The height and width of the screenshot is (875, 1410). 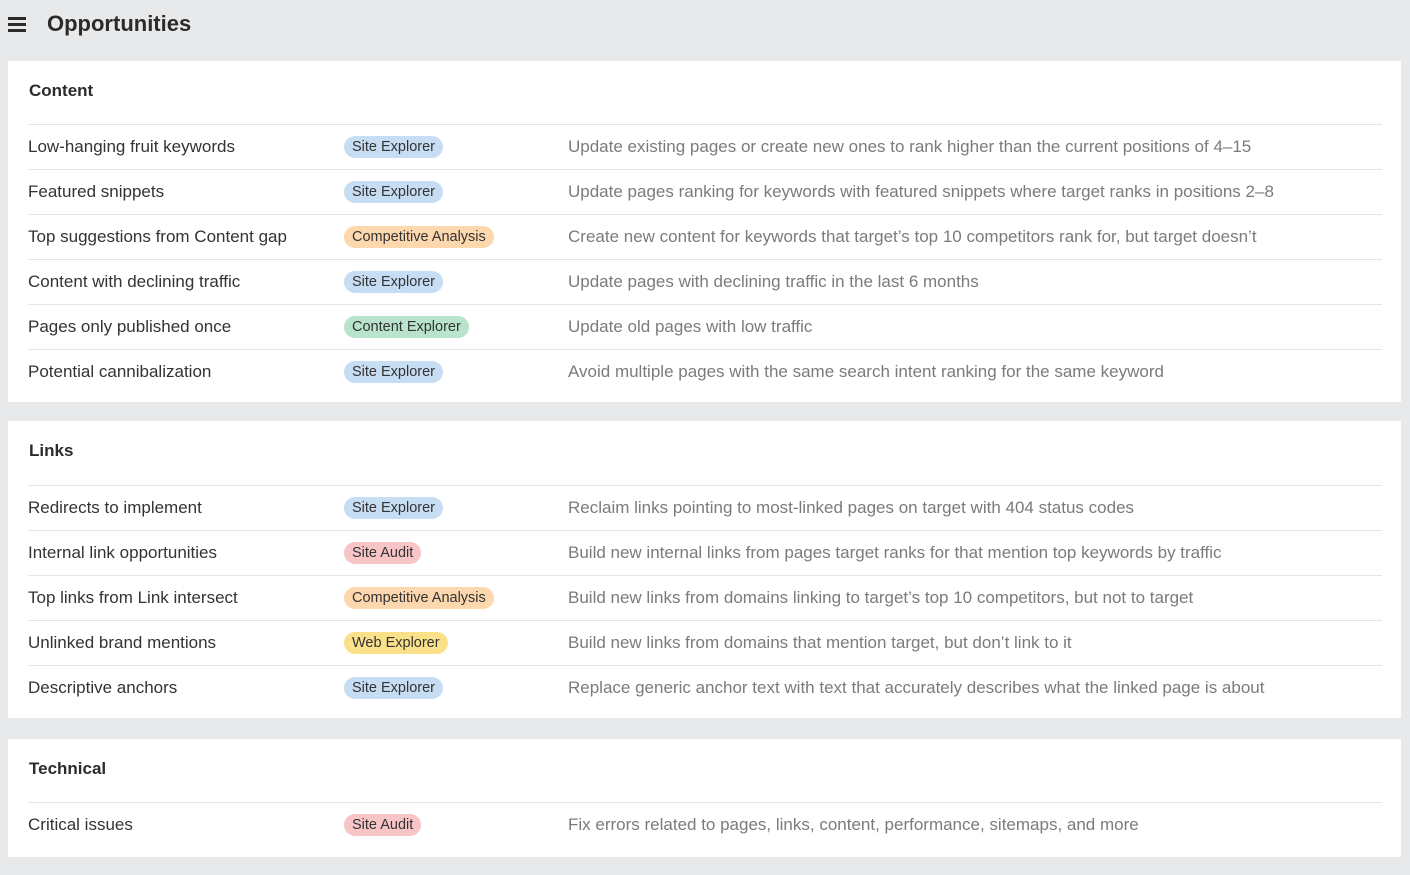 What do you see at coordinates (131, 147) in the screenshot?
I see `opportunity-name: Low-hanging fruit keywords` at bounding box center [131, 147].